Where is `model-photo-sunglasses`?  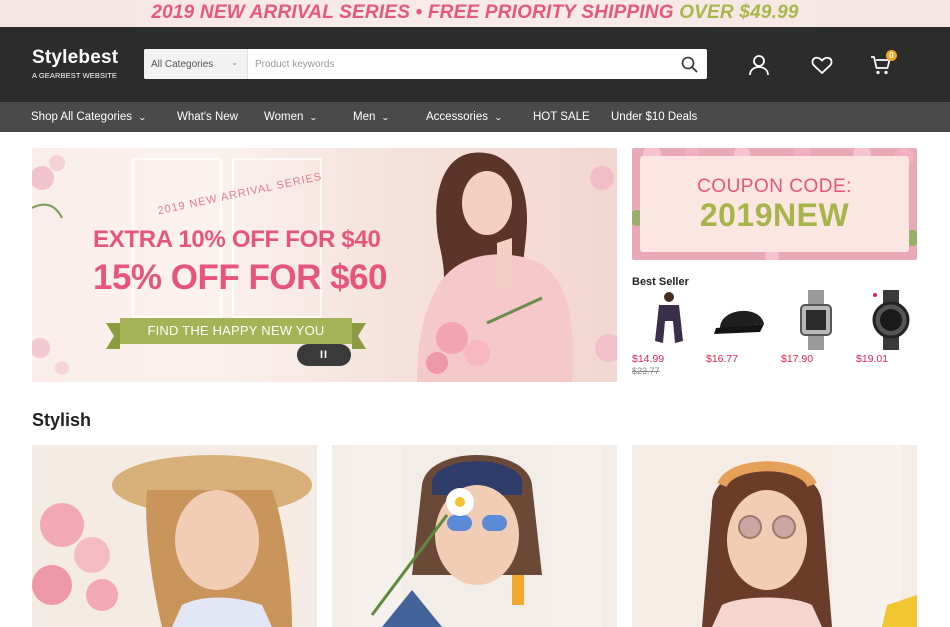
model-photo-sunglasses is located at coordinates (474, 536).